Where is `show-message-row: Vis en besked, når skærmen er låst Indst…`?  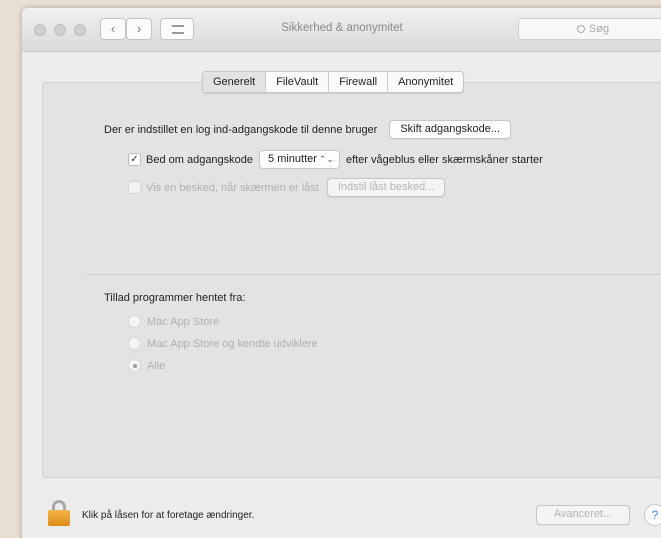 show-message-row: Vis en besked, når skærmen er låst Indst… is located at coordinates (287, 187).